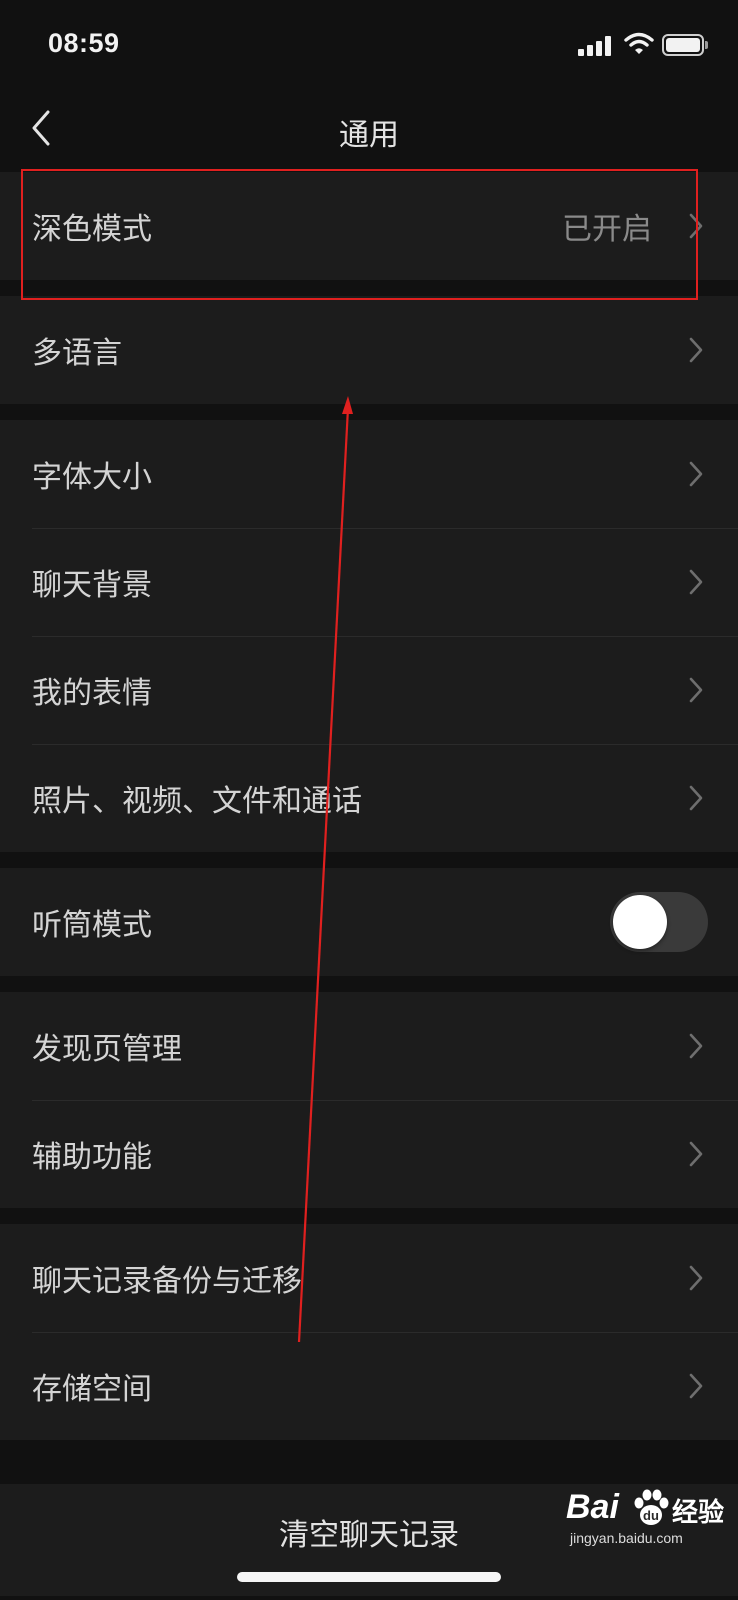 The height and width of the screenshot is (1600, 738). I want to click on settings-row-chat-backup: 聊天记录备份与迁移, so click(369, 1278).